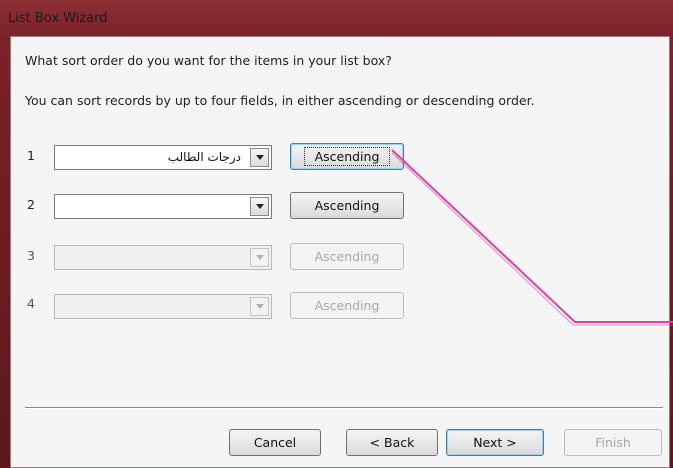 The height and width of the screenshot is (468, 673). What do you see at coordinates (163, 257) in the screenshot?
I see `sort-field-3-combo` at bounding box center [163, 257].